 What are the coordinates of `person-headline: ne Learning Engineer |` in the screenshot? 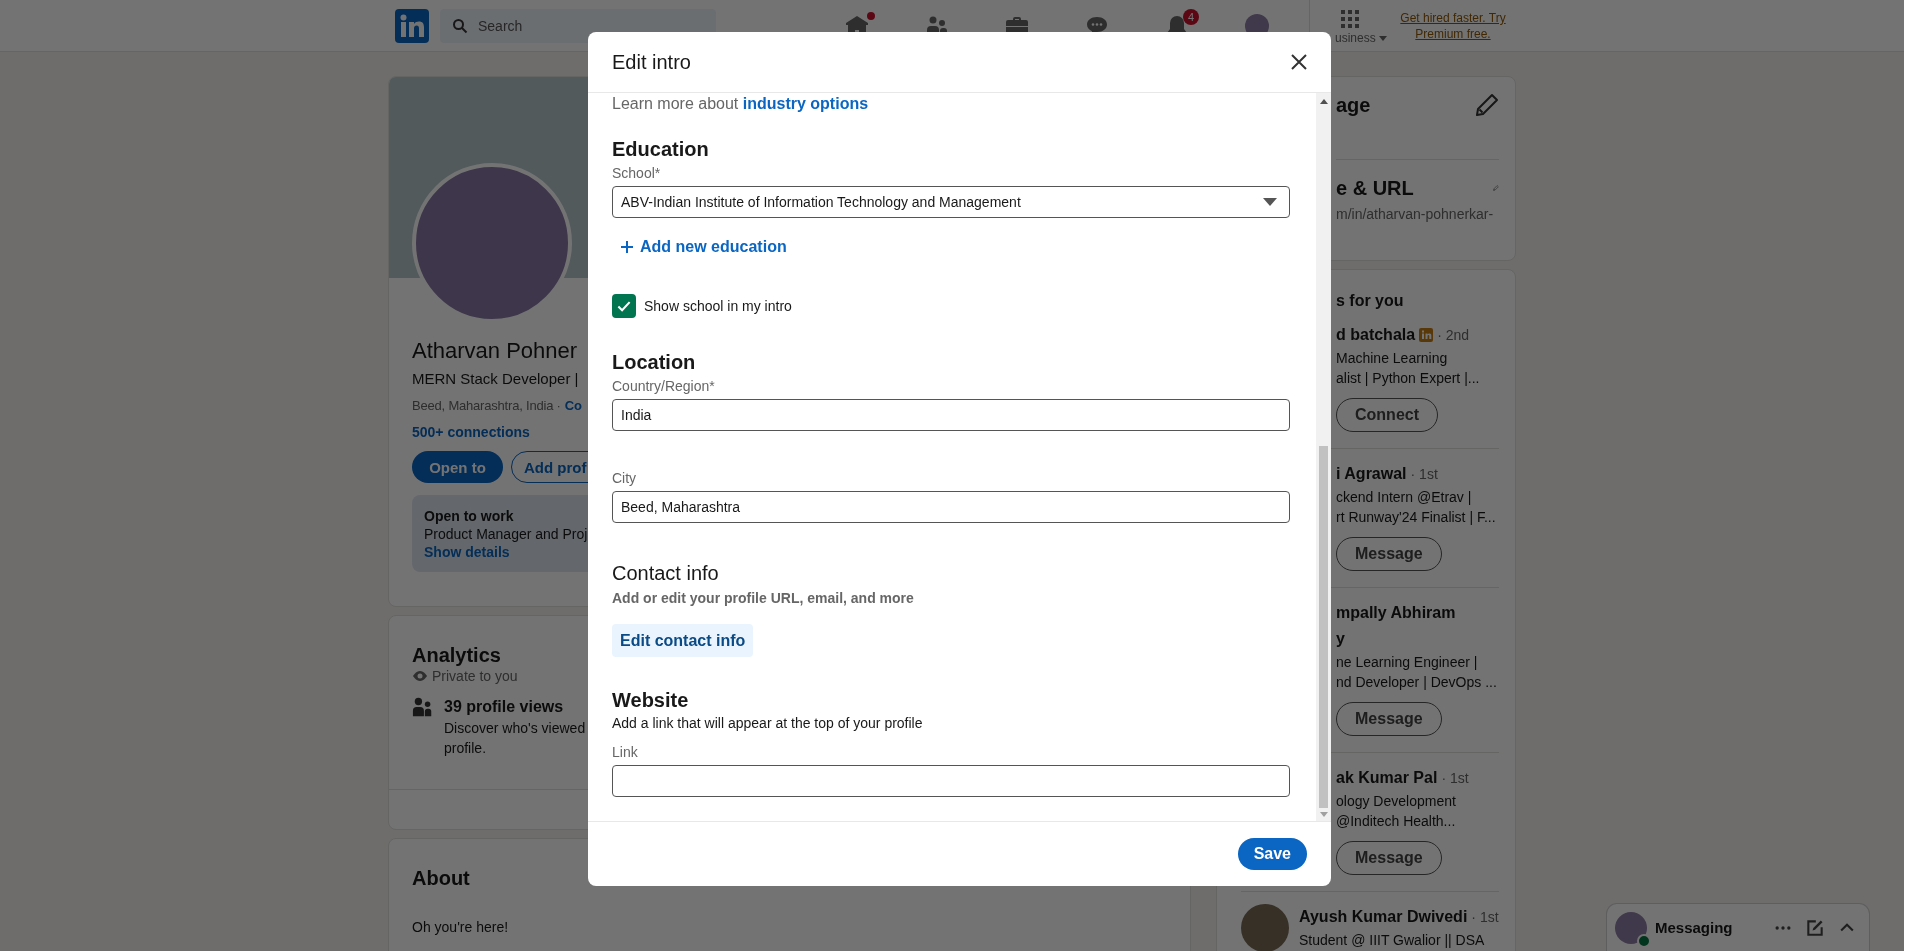 It's located at (1407, 662).